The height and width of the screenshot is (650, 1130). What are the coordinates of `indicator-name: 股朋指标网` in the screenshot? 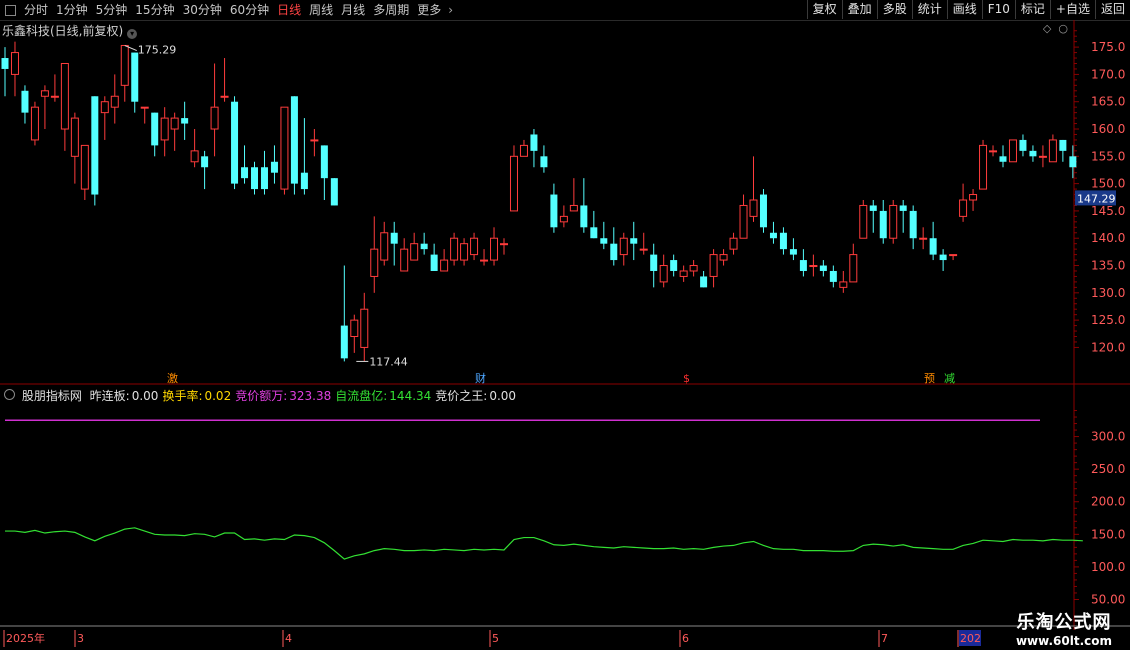 It's located at (52, 396).